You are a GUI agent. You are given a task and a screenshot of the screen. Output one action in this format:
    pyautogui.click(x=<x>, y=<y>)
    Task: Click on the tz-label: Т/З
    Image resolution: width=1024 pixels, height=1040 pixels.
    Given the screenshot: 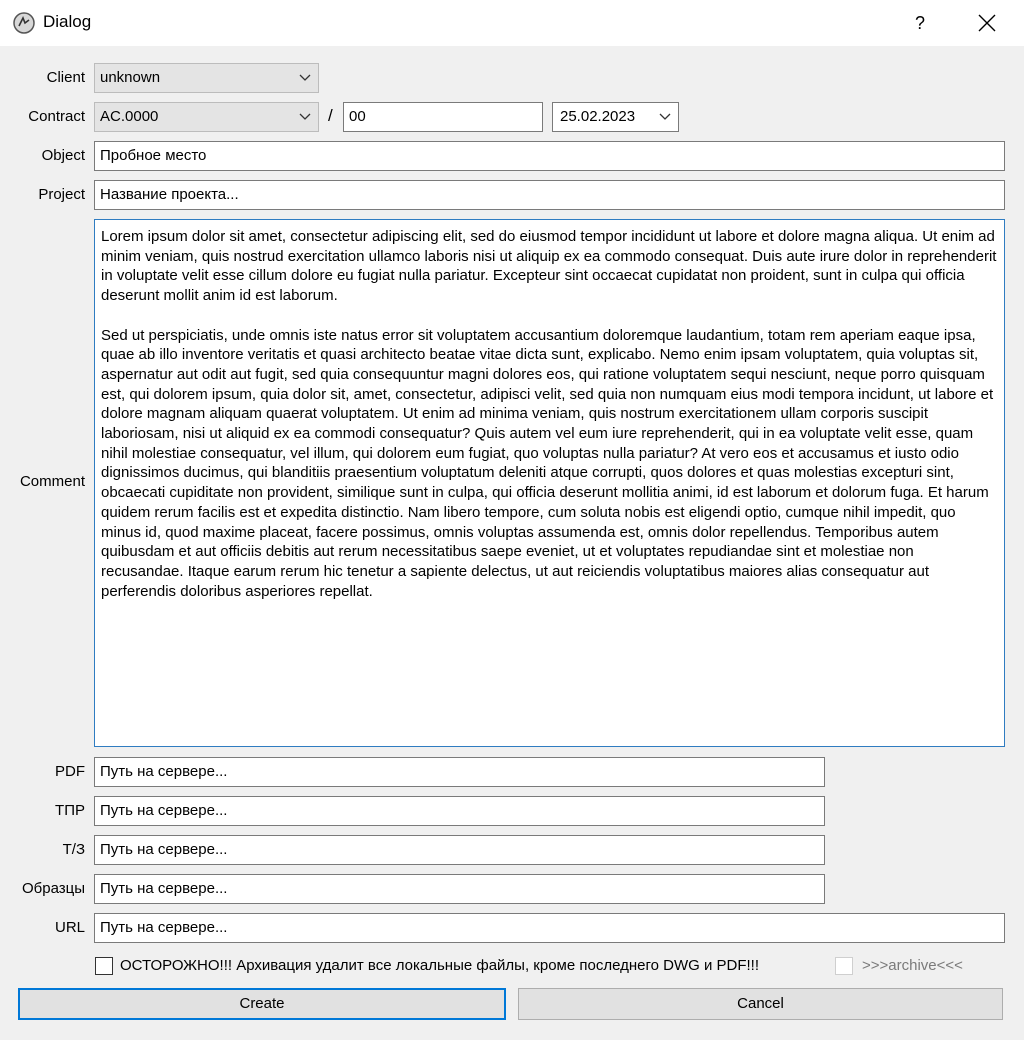 What is the action you would take?
    pyautogui.click(x=73, y=849)
    